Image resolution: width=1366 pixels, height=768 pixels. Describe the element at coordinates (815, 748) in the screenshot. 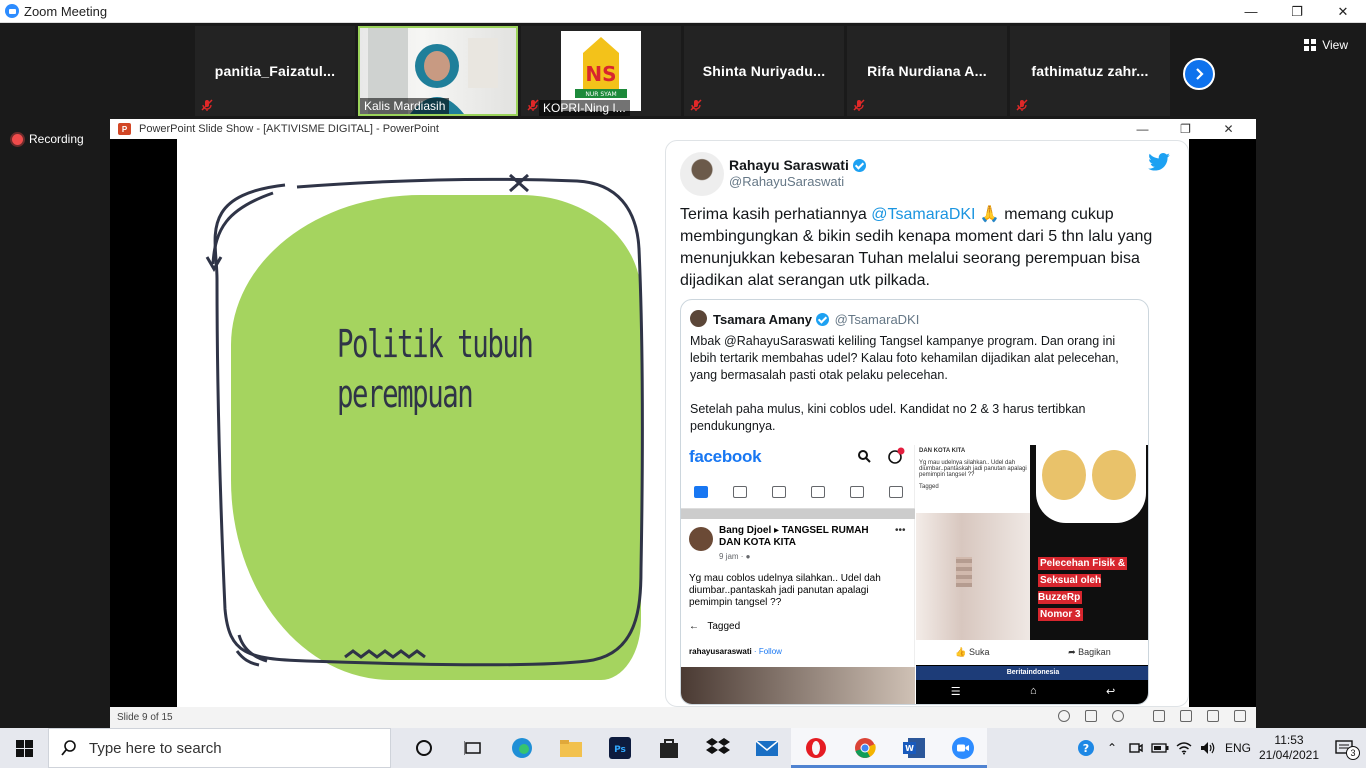

I see `opera-icon` at that location.